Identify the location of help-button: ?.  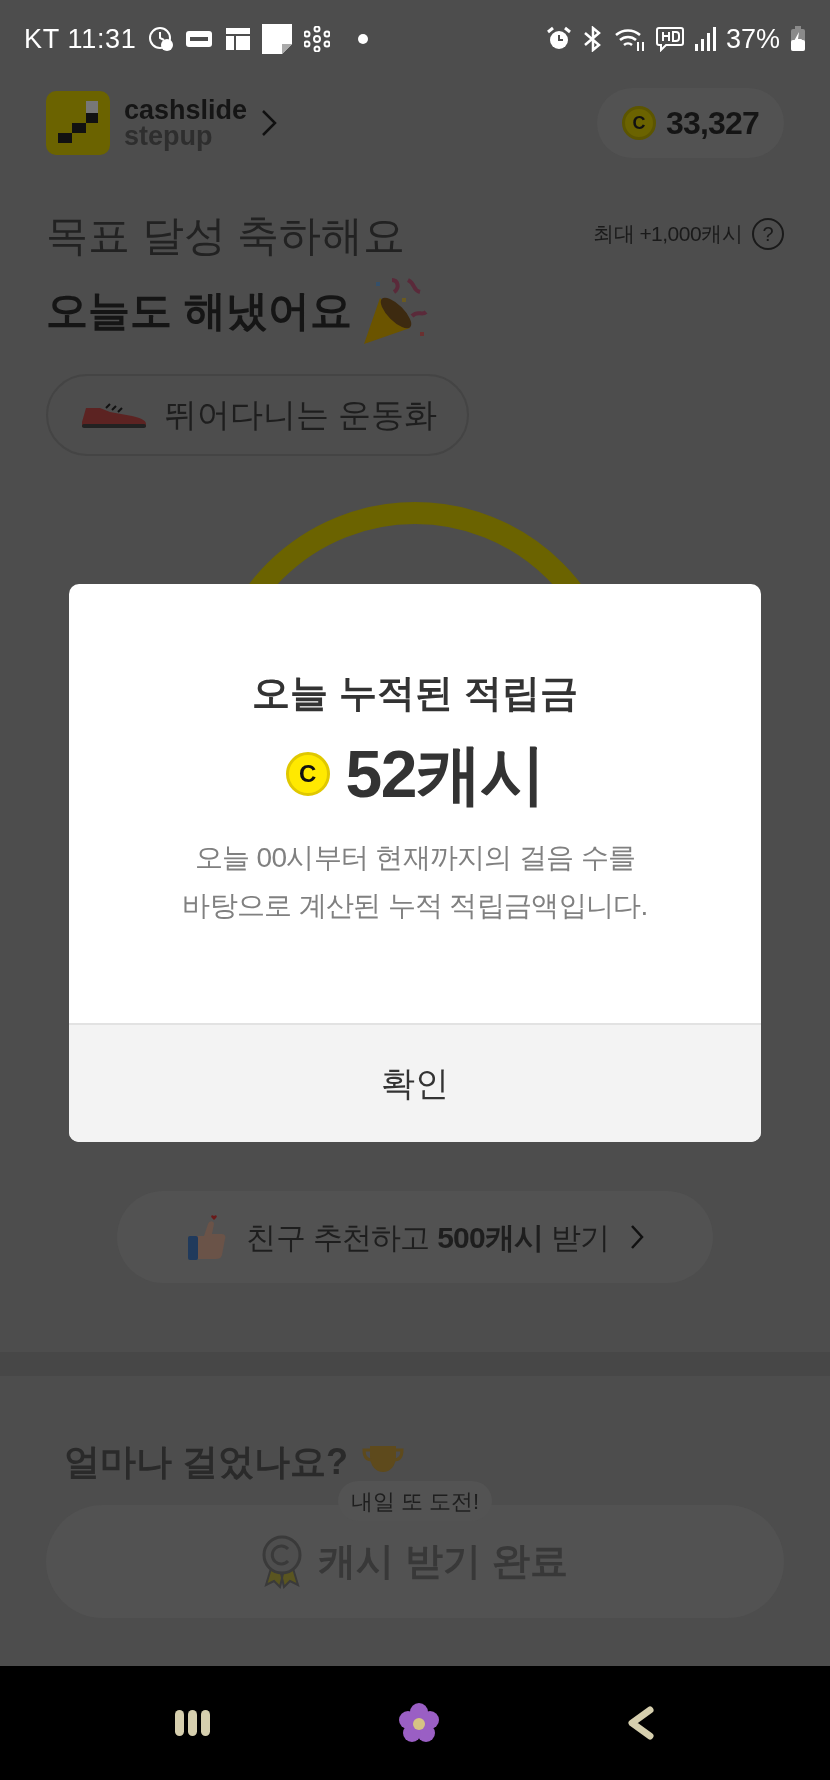
(768, 234).